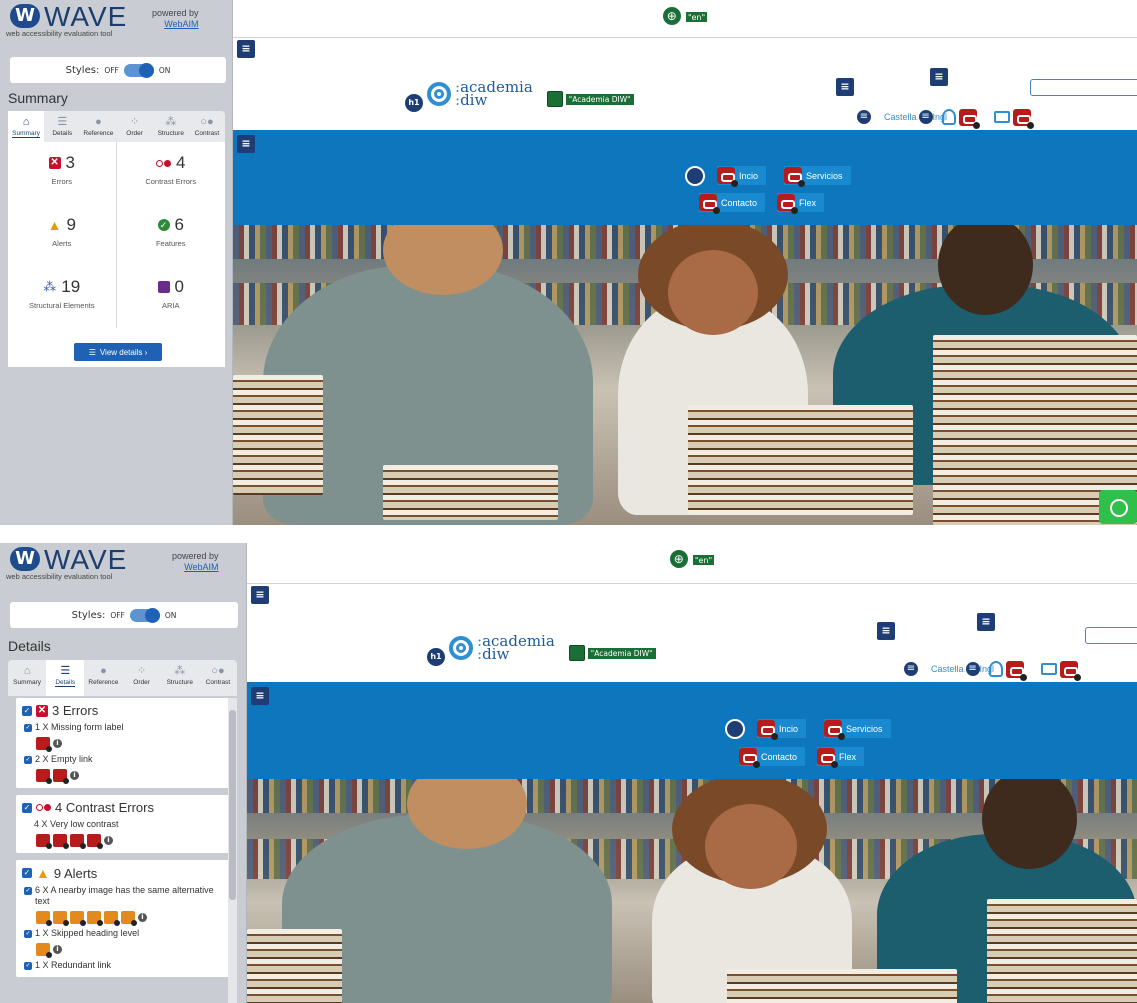 The image size is (1137, 1003). Describe the element at coordinates (28, 934) in the screenshot. I see `skipped-heading-checkbox: ✓` at that location.